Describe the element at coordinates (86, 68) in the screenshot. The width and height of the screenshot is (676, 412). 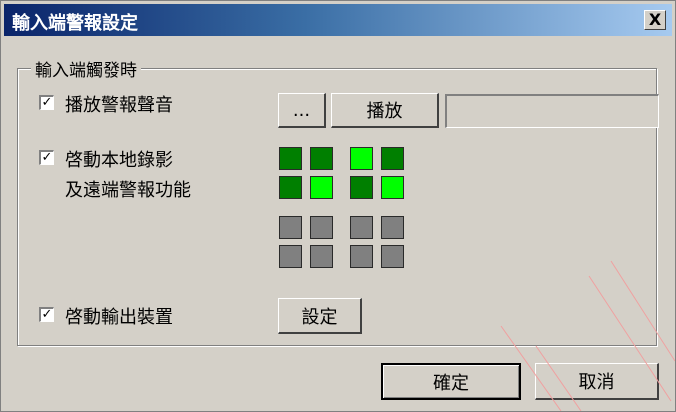
I see `group-legend: 輸入端觸發時` at that location.